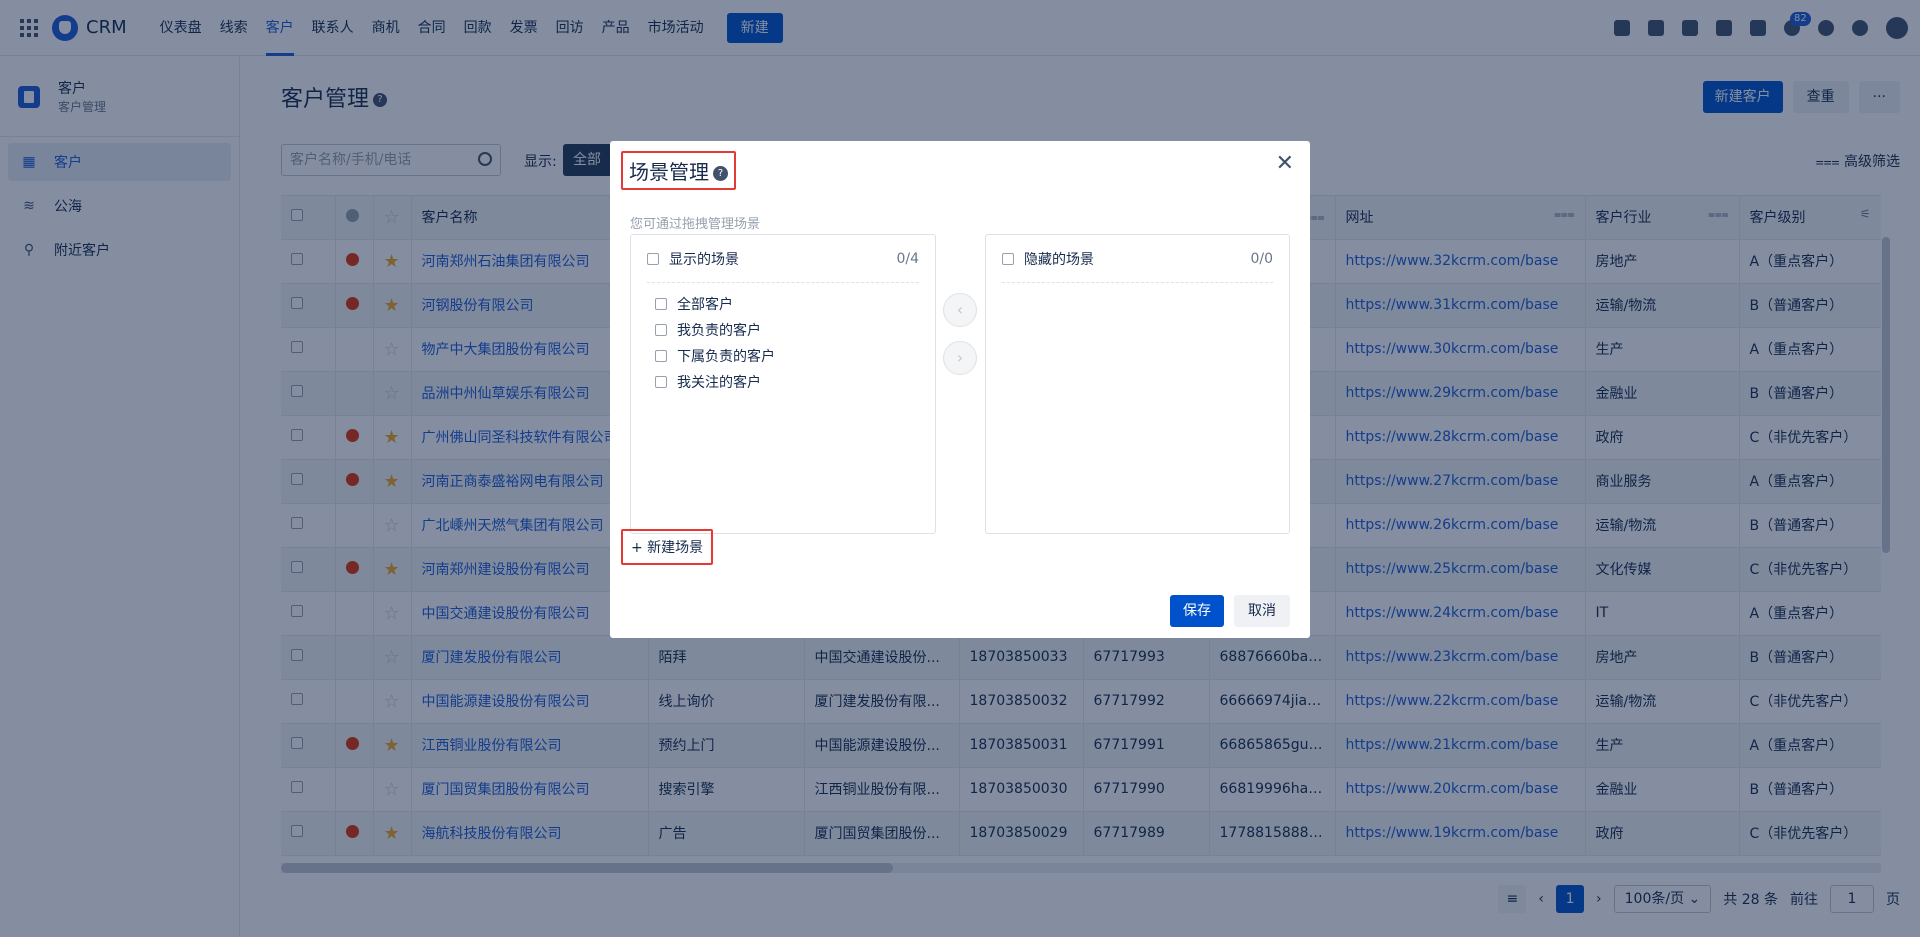 The image size is (1920, 937). Describe the element at coordinates (720, 173) in the screenshot. I see `help-icon: ?` at that location.